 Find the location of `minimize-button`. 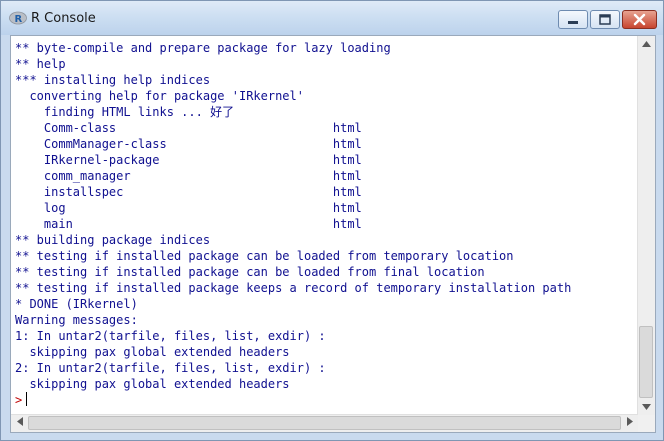

minimize-button is located at coordinates (573, 19).